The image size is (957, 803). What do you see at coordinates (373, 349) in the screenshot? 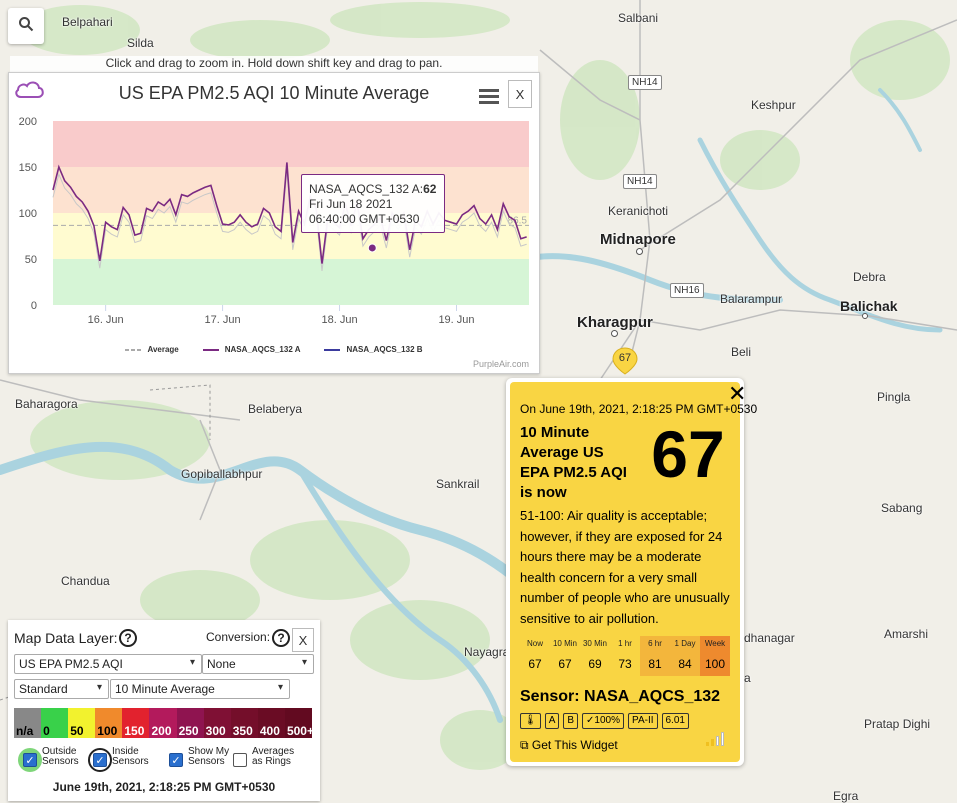
I see `legend-item: NASA_AQCS_132 B` at bounding box center [373, 349].